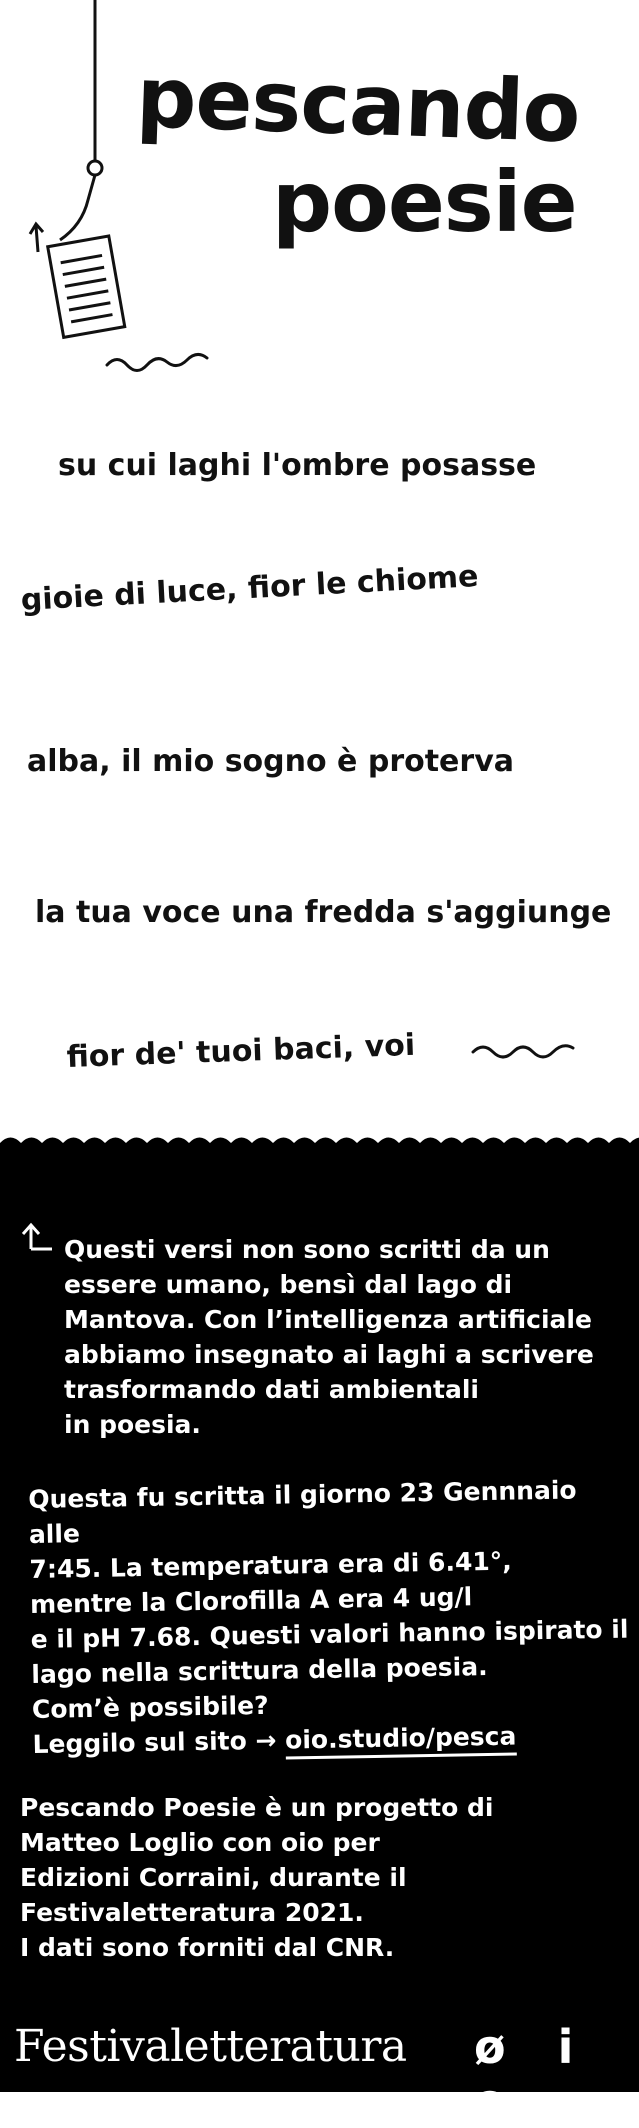 The image size is (639, 2128). What do you see at coordinates (297, 465) in the screenshot?
I see `poem-line-1: su cui laghi l'ombre posasse` at bounding box center [297, 465].